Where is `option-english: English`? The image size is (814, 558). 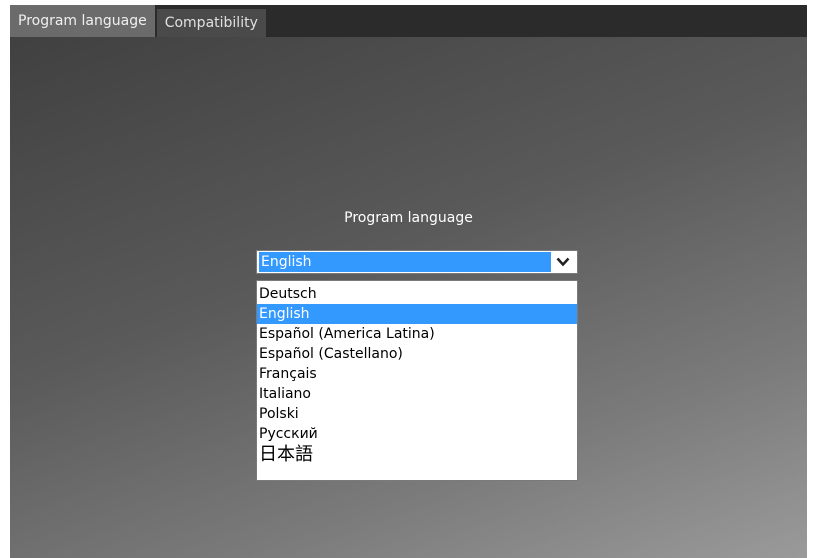 option-english: English is located at coordinates (417, 314).